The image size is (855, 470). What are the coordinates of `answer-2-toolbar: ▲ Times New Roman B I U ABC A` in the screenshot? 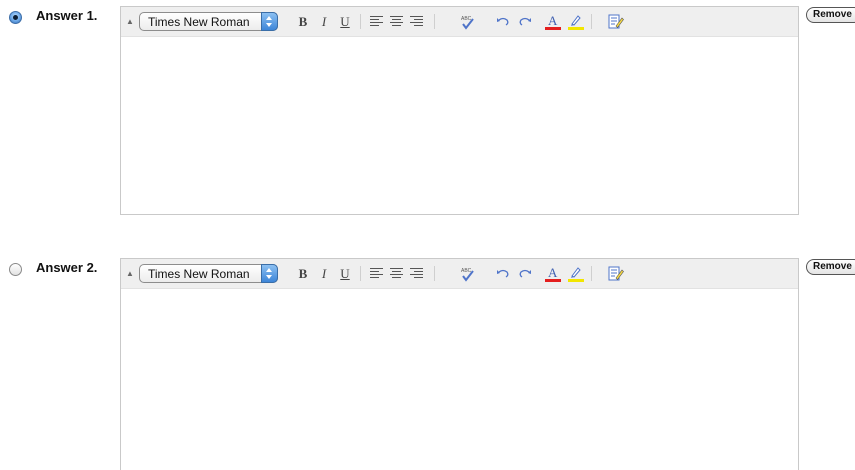 It's located at (459, 274).